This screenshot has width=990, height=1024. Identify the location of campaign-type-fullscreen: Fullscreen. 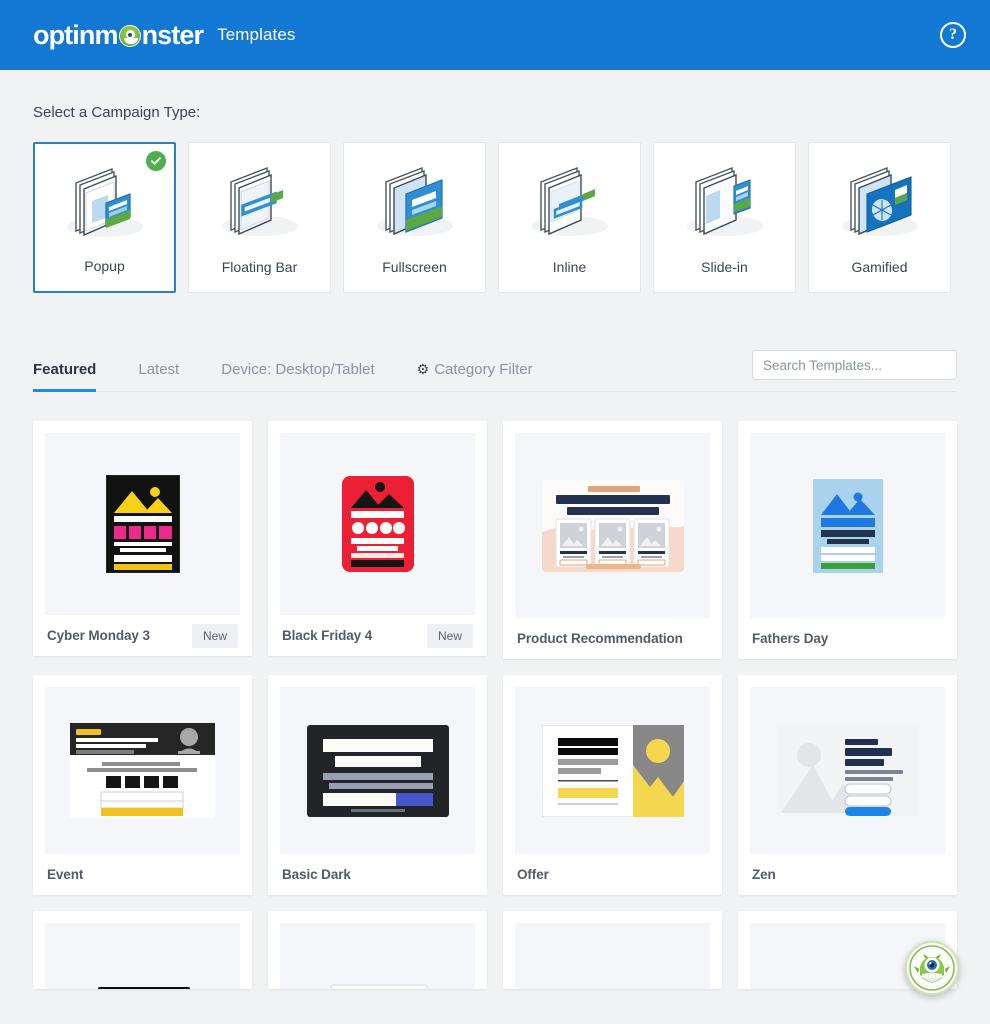
(414, 217).